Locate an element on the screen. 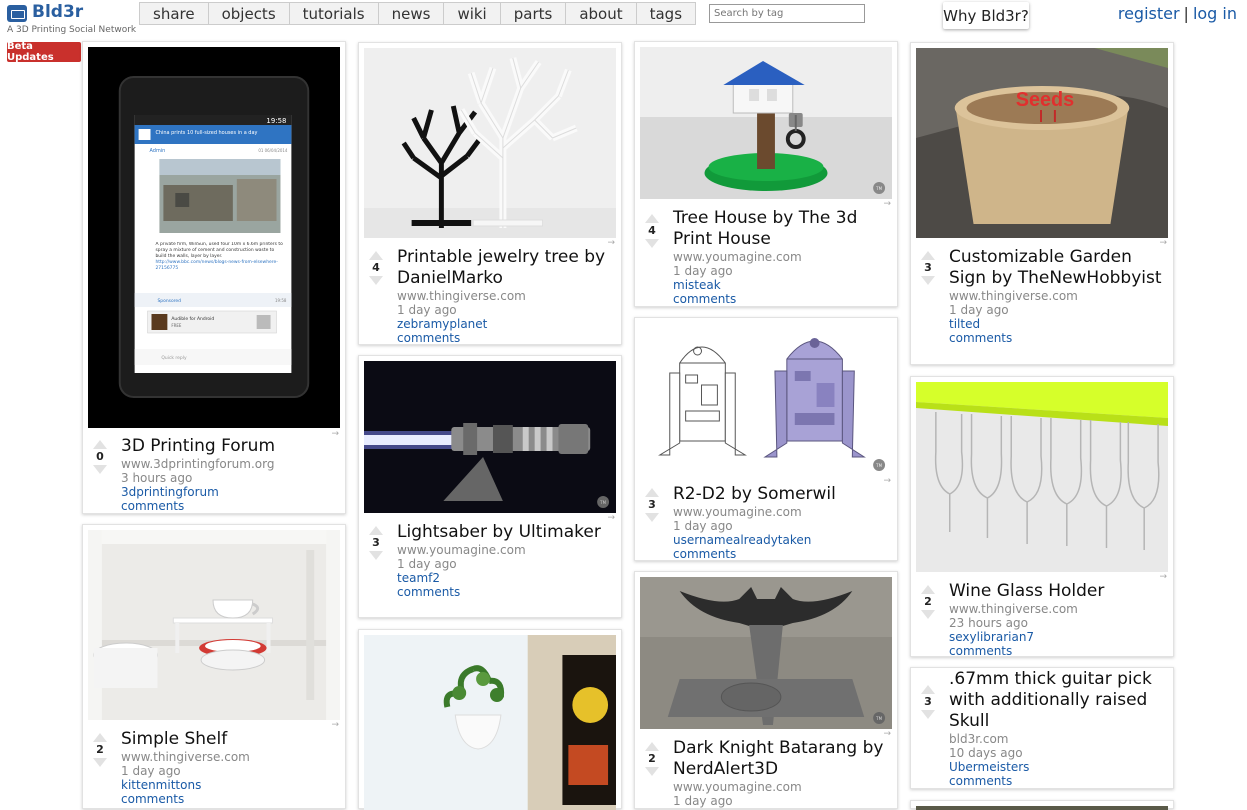  beta-updates-button: Beta Updates is located at coordinates (44, 52).